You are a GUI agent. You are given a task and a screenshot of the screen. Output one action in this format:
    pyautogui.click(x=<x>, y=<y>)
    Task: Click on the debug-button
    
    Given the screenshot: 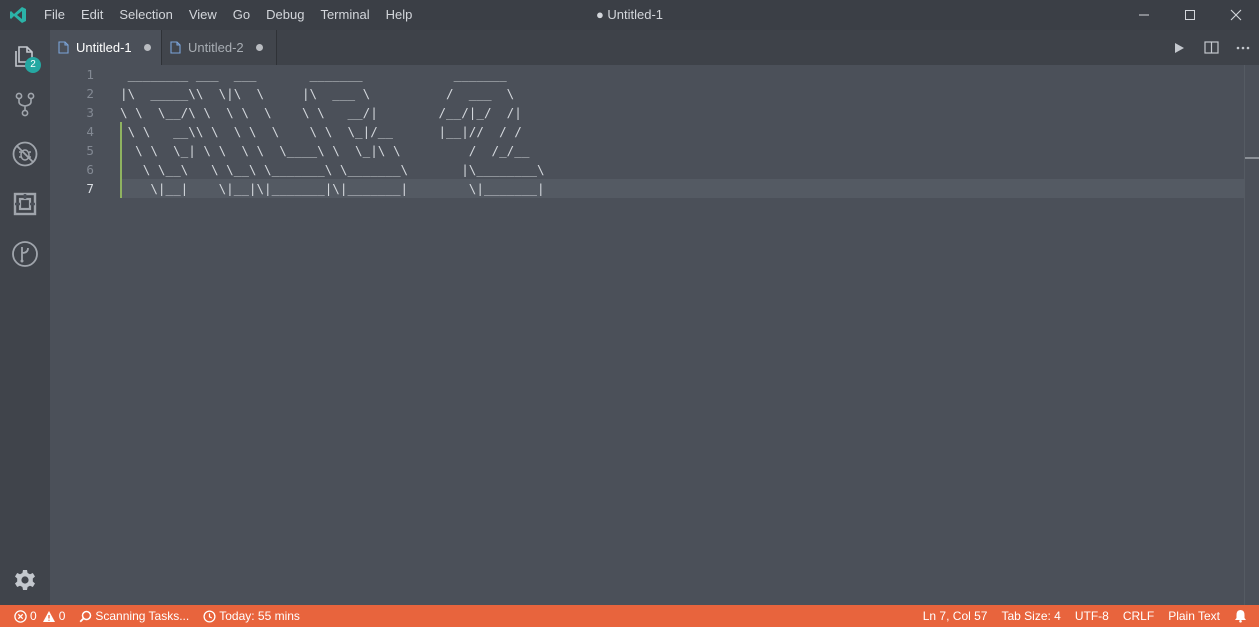 What is the action you would take?
    pyautogui.click(x=25, y=154)
    